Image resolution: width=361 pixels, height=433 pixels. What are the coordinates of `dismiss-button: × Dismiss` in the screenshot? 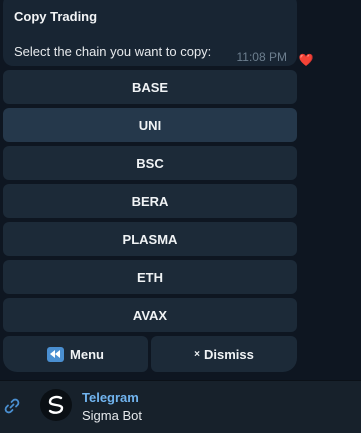 It's located at (224, 354).